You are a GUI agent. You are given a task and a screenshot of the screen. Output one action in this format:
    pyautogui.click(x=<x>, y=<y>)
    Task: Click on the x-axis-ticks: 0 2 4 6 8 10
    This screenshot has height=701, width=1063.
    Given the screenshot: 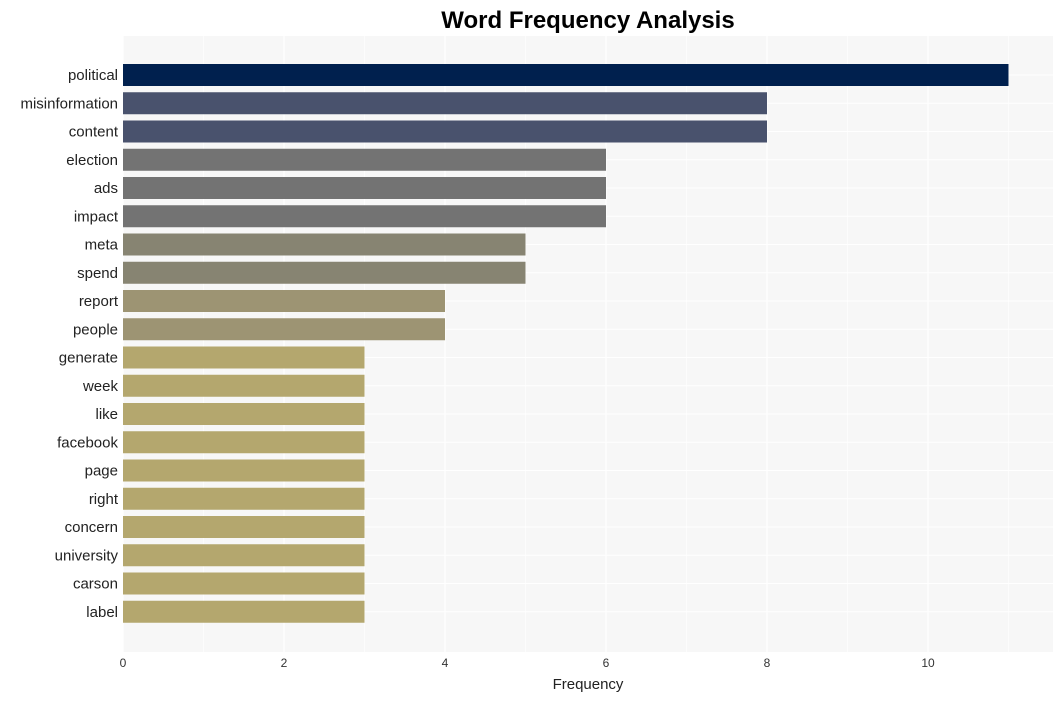 What is the action you would take?
    pyautogui.click(x=527, y=663)
    